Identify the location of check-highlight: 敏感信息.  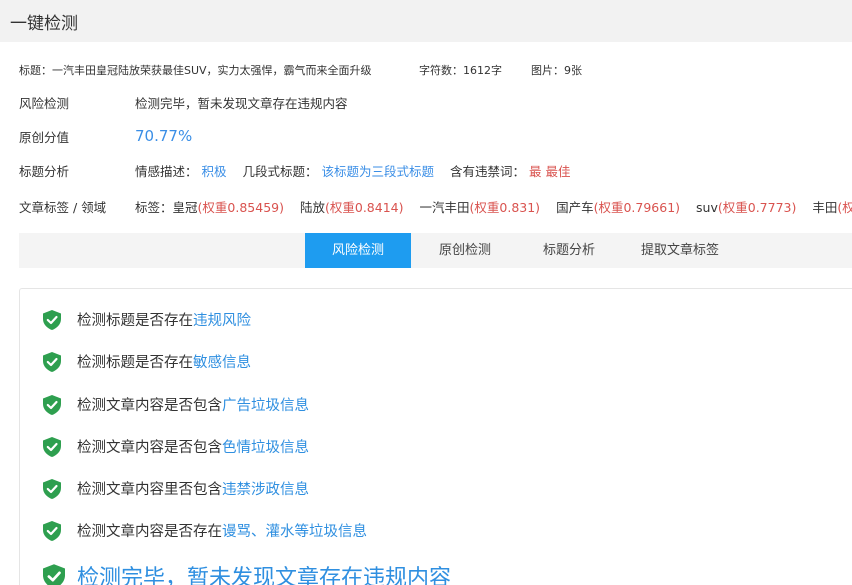
(222, 363).